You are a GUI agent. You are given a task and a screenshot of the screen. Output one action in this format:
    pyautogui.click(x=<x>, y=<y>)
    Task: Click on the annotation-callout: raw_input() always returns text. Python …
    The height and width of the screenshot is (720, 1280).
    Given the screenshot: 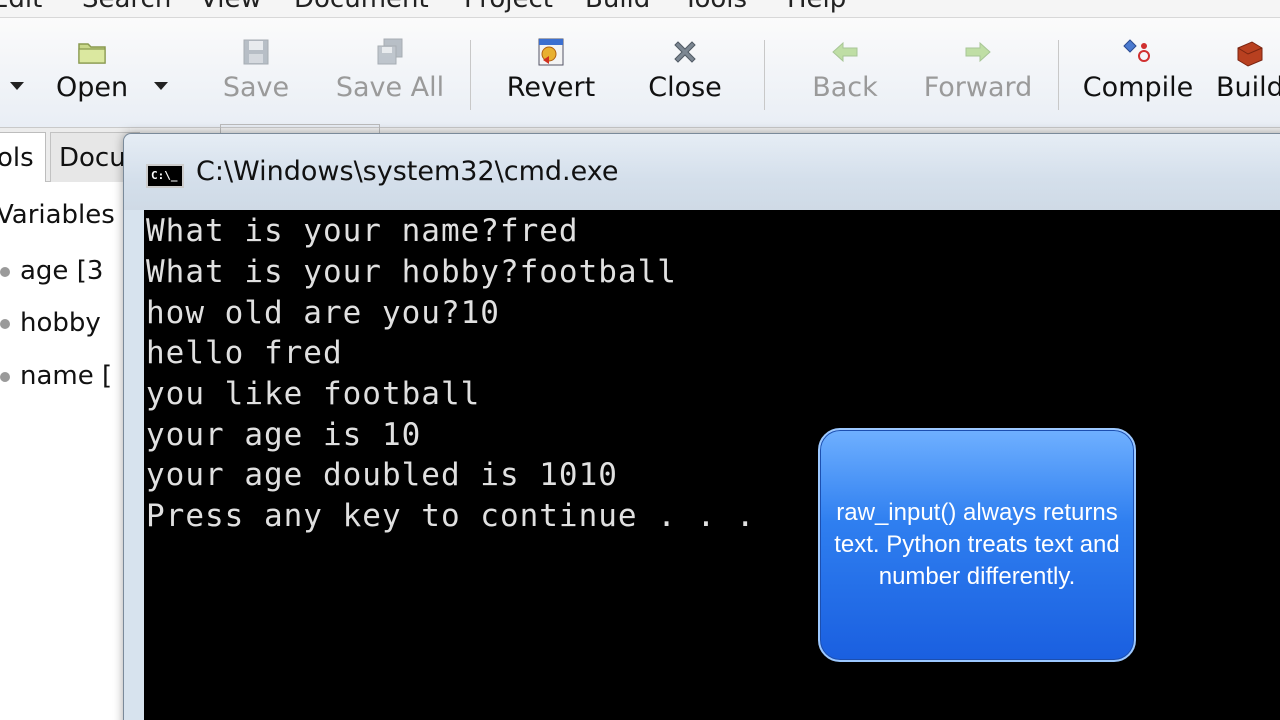 What is the action you would take?
    pyautogui.click(x=977, y=545)
    